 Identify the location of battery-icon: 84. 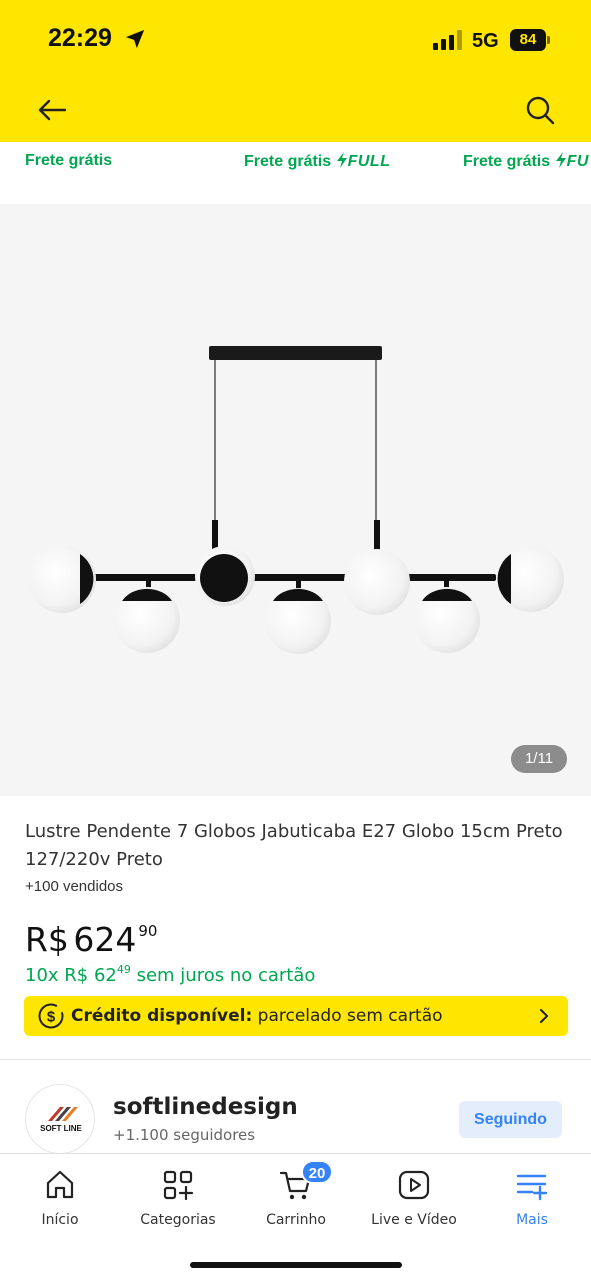
(530, 40).